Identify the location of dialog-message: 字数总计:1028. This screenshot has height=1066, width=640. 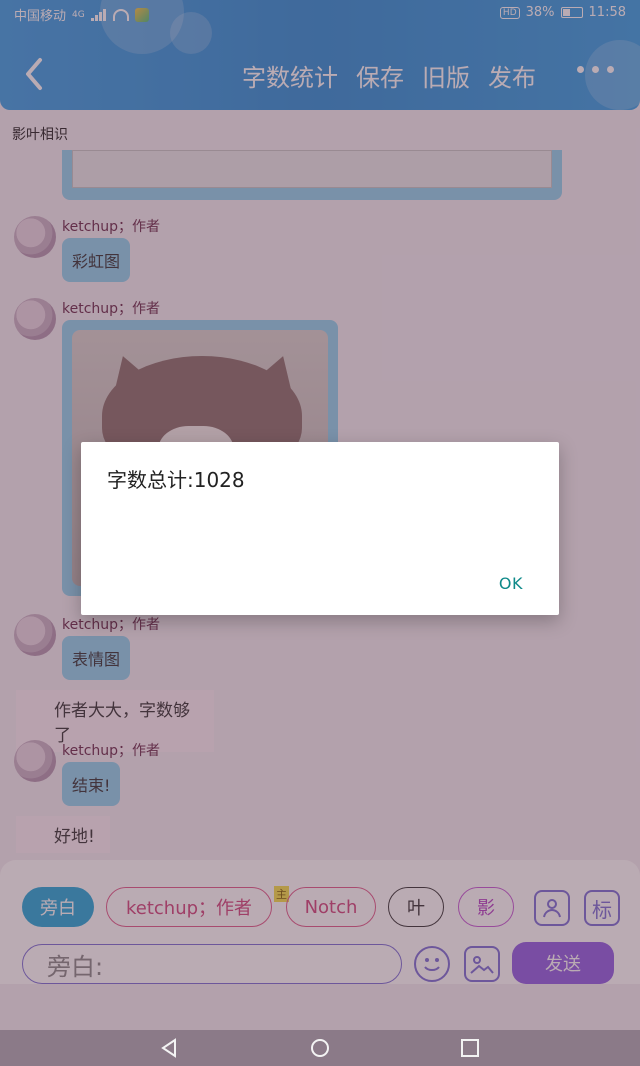
(176, 480).